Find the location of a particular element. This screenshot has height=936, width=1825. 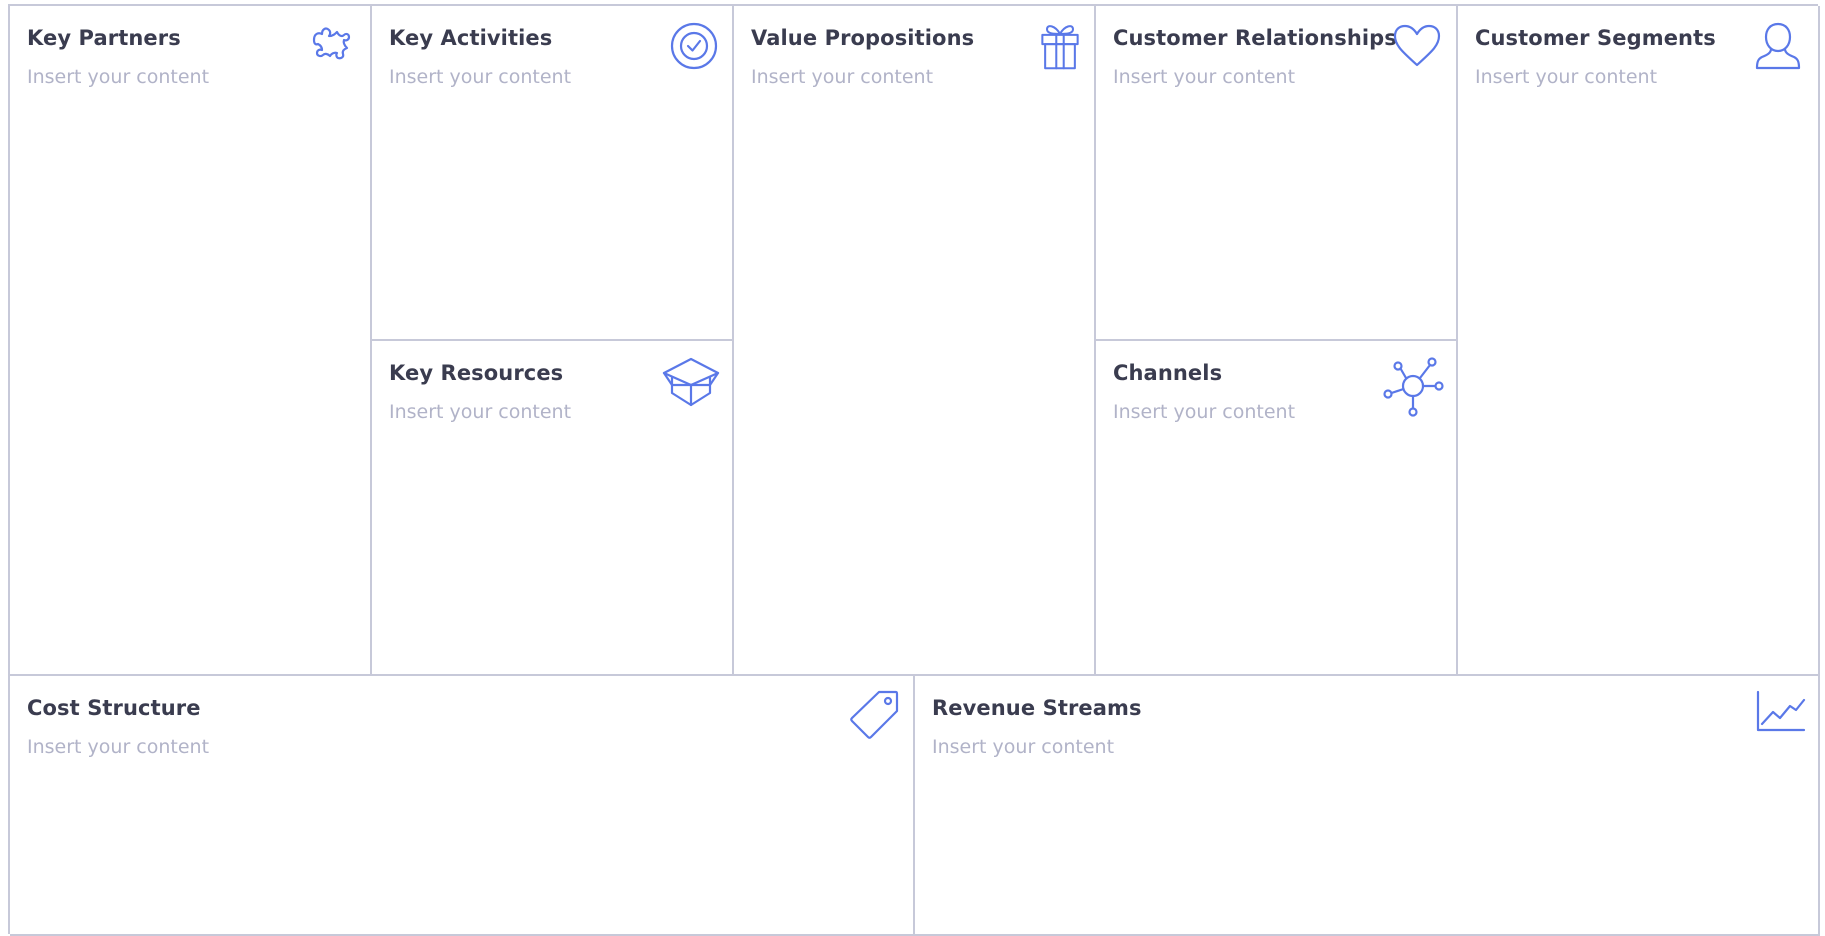

key-resources-content: Insert your content is located at coordinates (480, 412).